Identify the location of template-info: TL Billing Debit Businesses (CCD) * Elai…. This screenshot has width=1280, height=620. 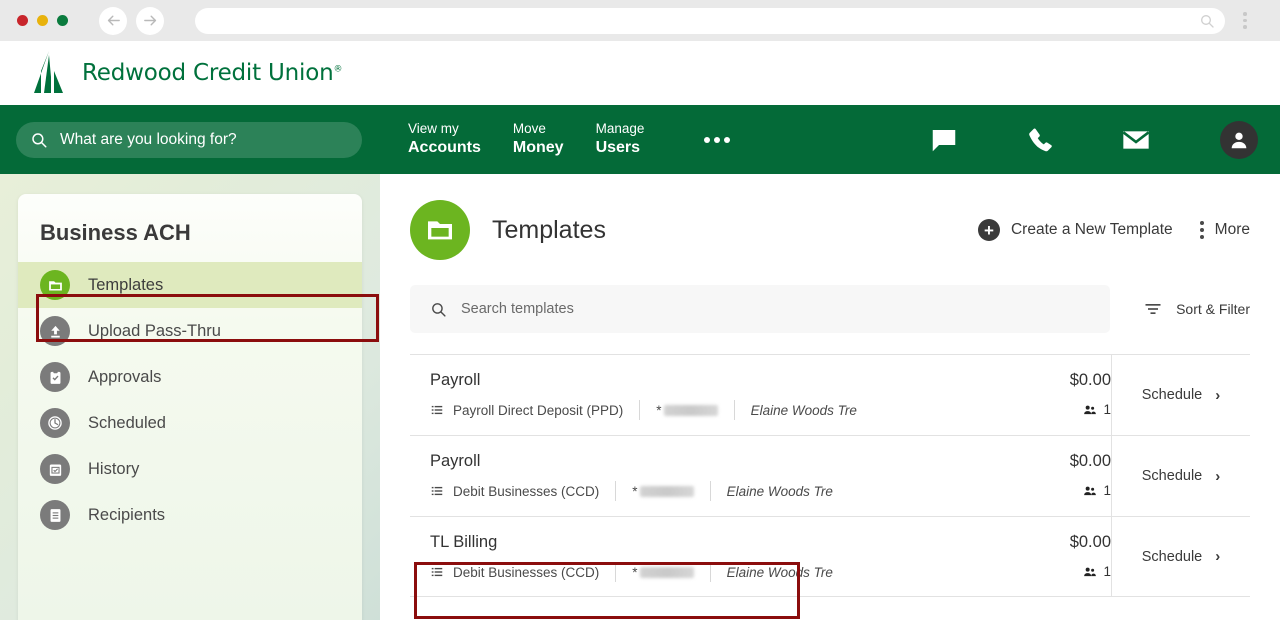
(705, 556).